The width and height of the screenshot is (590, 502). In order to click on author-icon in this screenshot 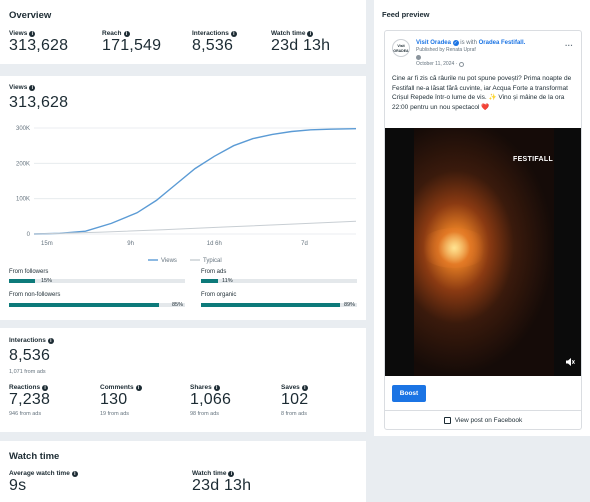, I will do `click(418, 57)`.